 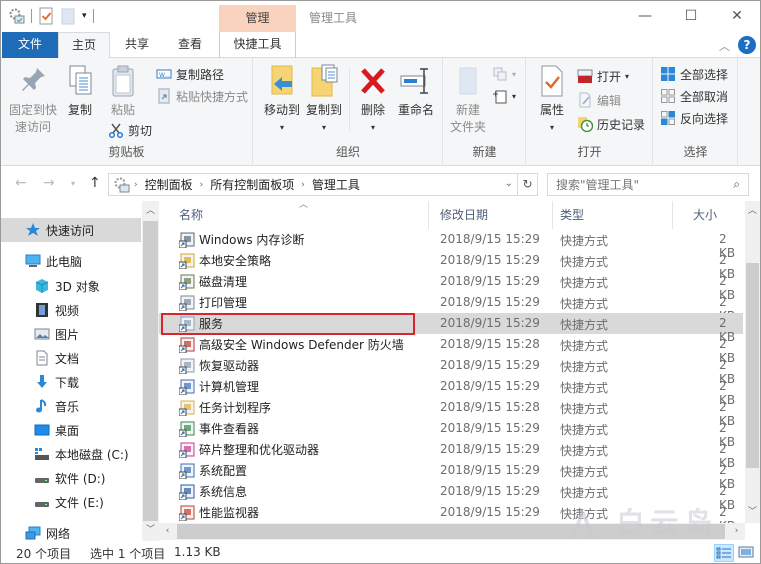 I want to click on nav-item: 软件 (D:), so click(x=71, y=478).